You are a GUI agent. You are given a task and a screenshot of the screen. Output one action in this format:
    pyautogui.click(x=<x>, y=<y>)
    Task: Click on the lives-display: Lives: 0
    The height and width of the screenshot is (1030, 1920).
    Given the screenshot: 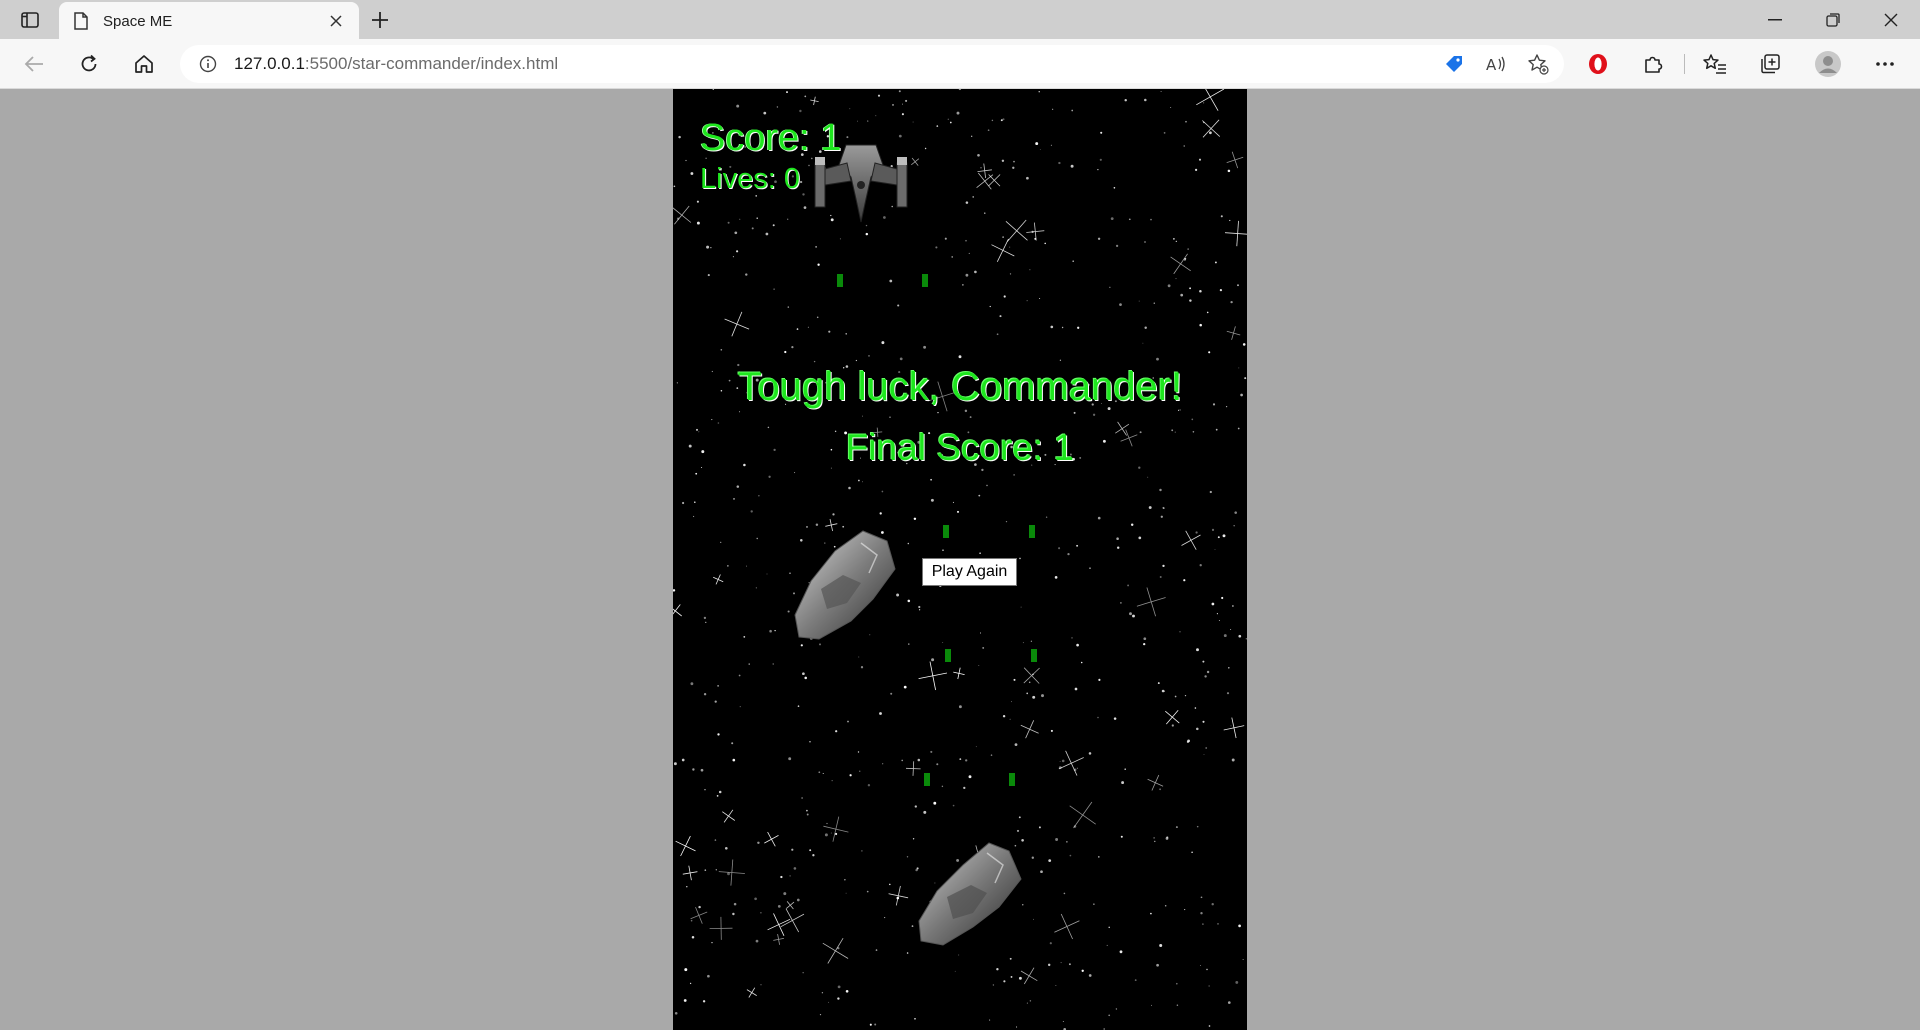 What is the action you would take?
    pyautogui.click(x=750, y=179)
    